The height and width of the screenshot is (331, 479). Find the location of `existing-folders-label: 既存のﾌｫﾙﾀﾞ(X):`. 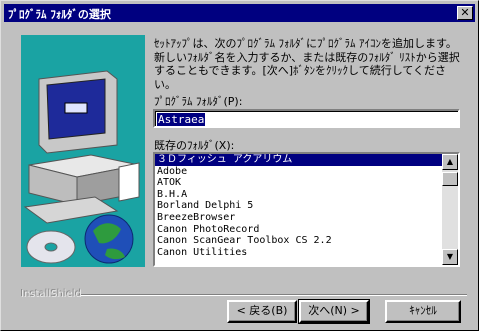

existing-folders-label: 既存のﾌｫﾙﾀﾞ(X): is located at coordinates (194, 145).